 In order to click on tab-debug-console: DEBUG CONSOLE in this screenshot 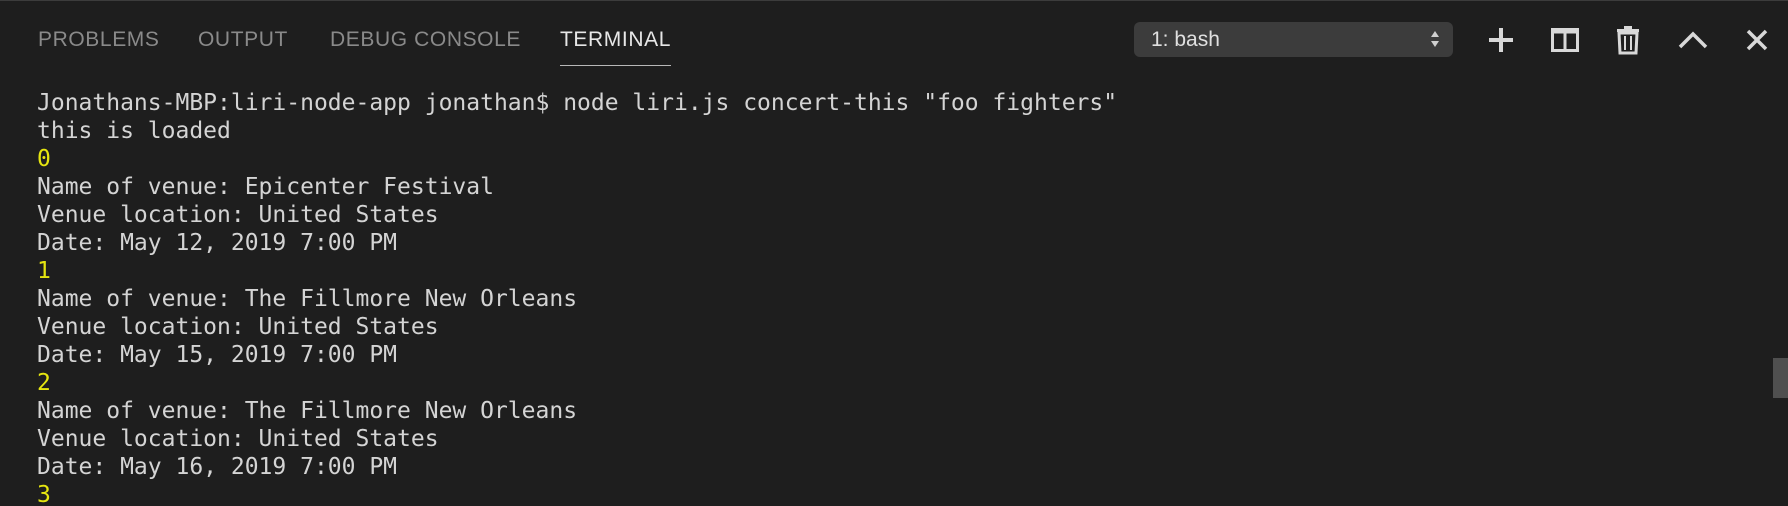, I will do `click(425, 46)`.